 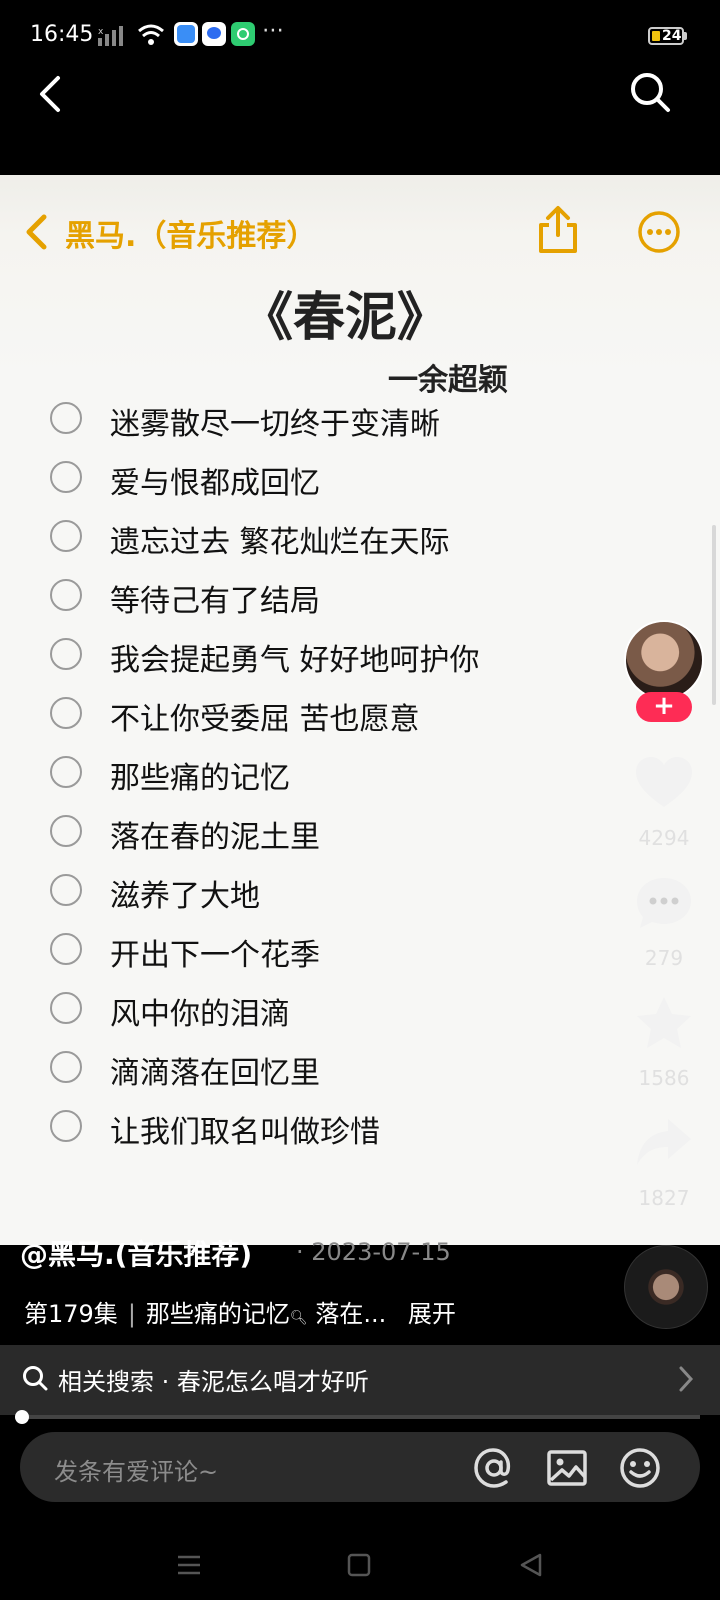 I want to click on battery-icon: 24, so click(x=666, y=36).